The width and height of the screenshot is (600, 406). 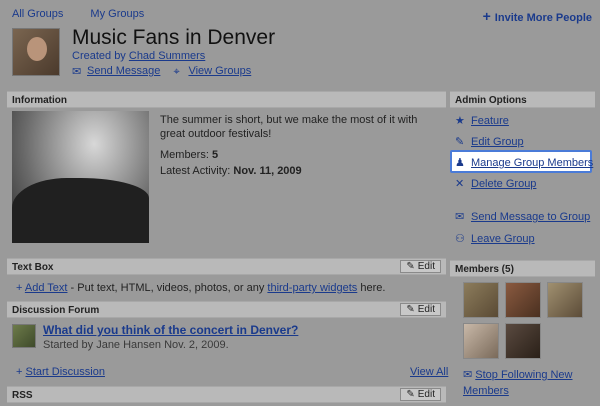 I want to click on manage-group-members-link: ♟ Manage Group Members, so click(x=524, y=162).